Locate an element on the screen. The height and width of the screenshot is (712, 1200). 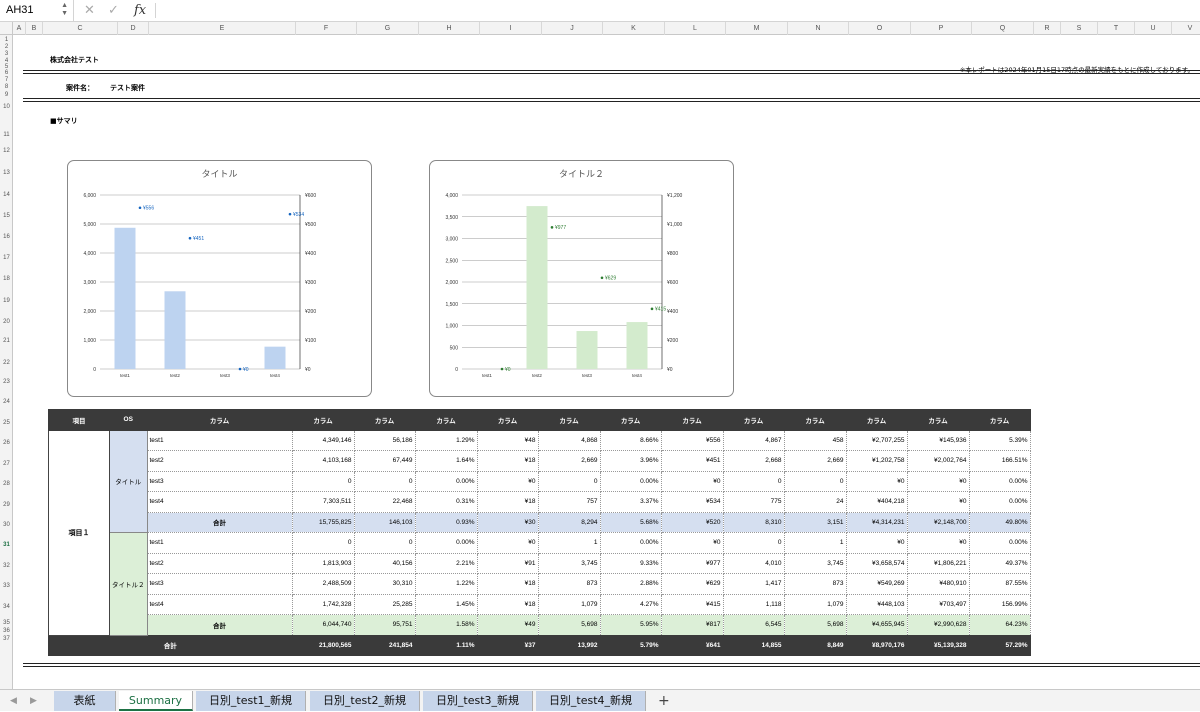
y2-tick-label: ¥500 is located at coordinates (310, 225).